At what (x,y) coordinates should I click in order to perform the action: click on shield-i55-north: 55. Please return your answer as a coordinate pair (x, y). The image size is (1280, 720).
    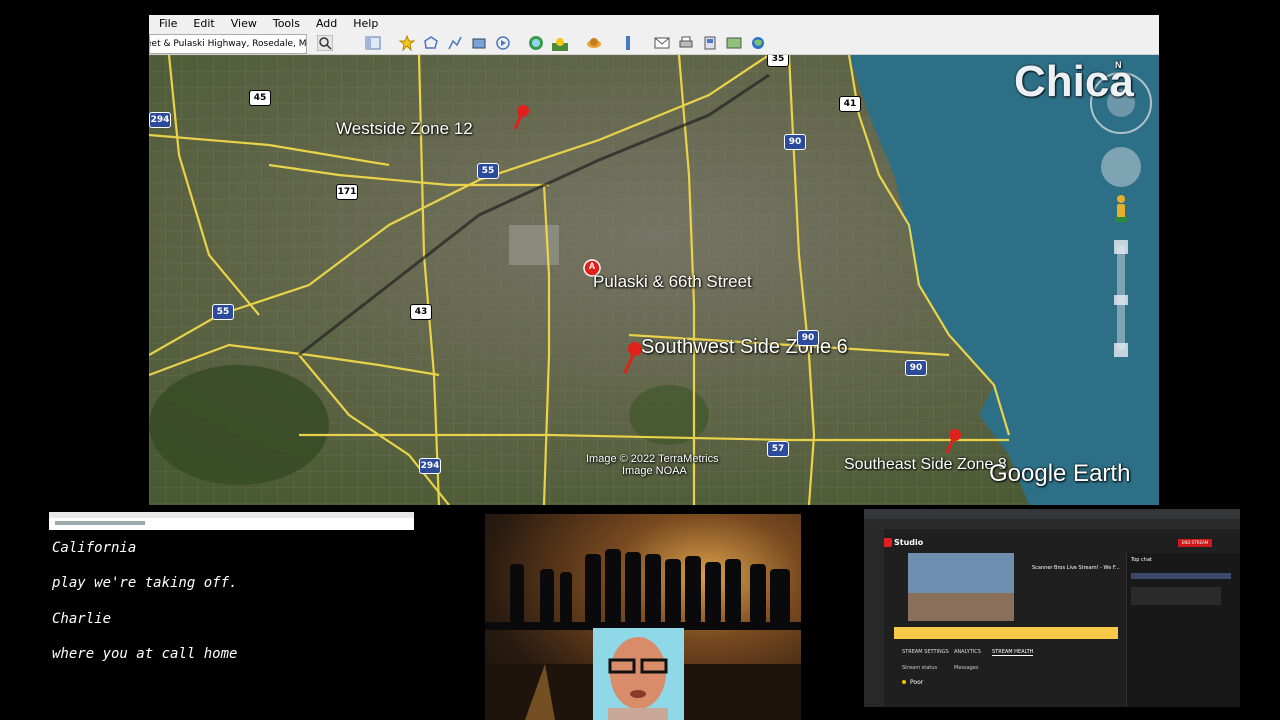
    Looking at the image, I should click on (488, 171).